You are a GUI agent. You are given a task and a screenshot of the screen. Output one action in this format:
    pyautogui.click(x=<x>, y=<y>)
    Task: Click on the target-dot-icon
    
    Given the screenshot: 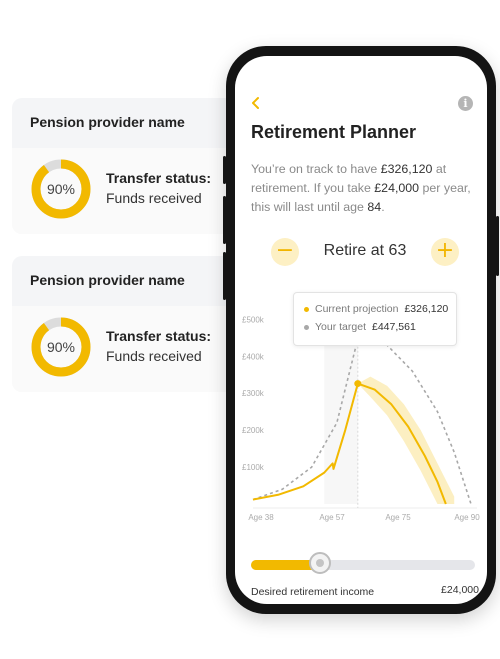 What is the action you would take?
    pyautogui.click(x=306, y=327)
    